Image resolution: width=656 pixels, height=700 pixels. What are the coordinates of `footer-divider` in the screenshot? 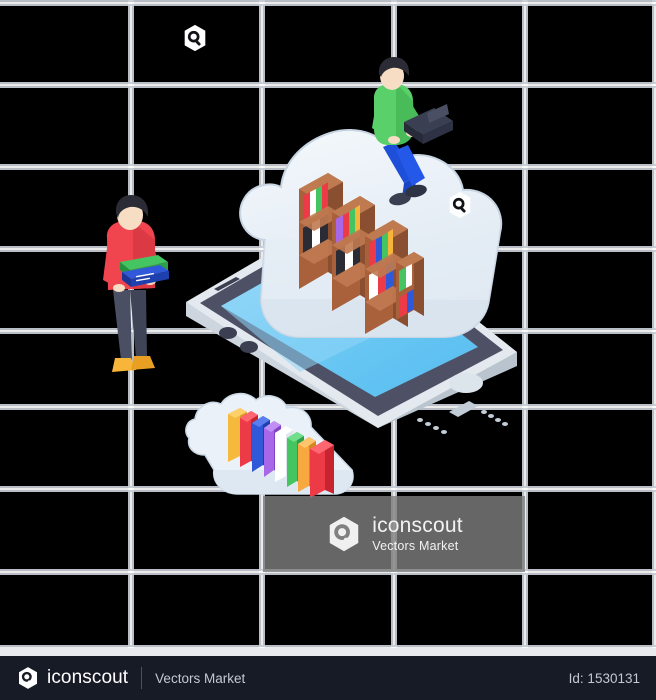 It's located at (142, 678).